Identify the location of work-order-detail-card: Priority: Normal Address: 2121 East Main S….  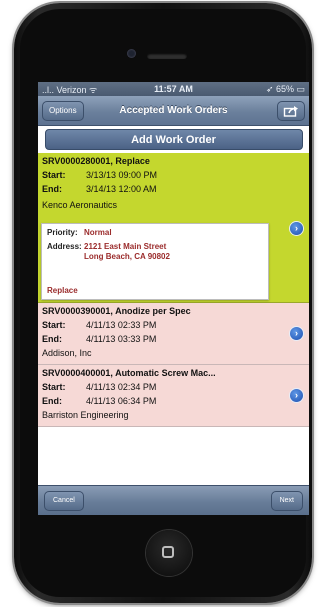
(155, 261).